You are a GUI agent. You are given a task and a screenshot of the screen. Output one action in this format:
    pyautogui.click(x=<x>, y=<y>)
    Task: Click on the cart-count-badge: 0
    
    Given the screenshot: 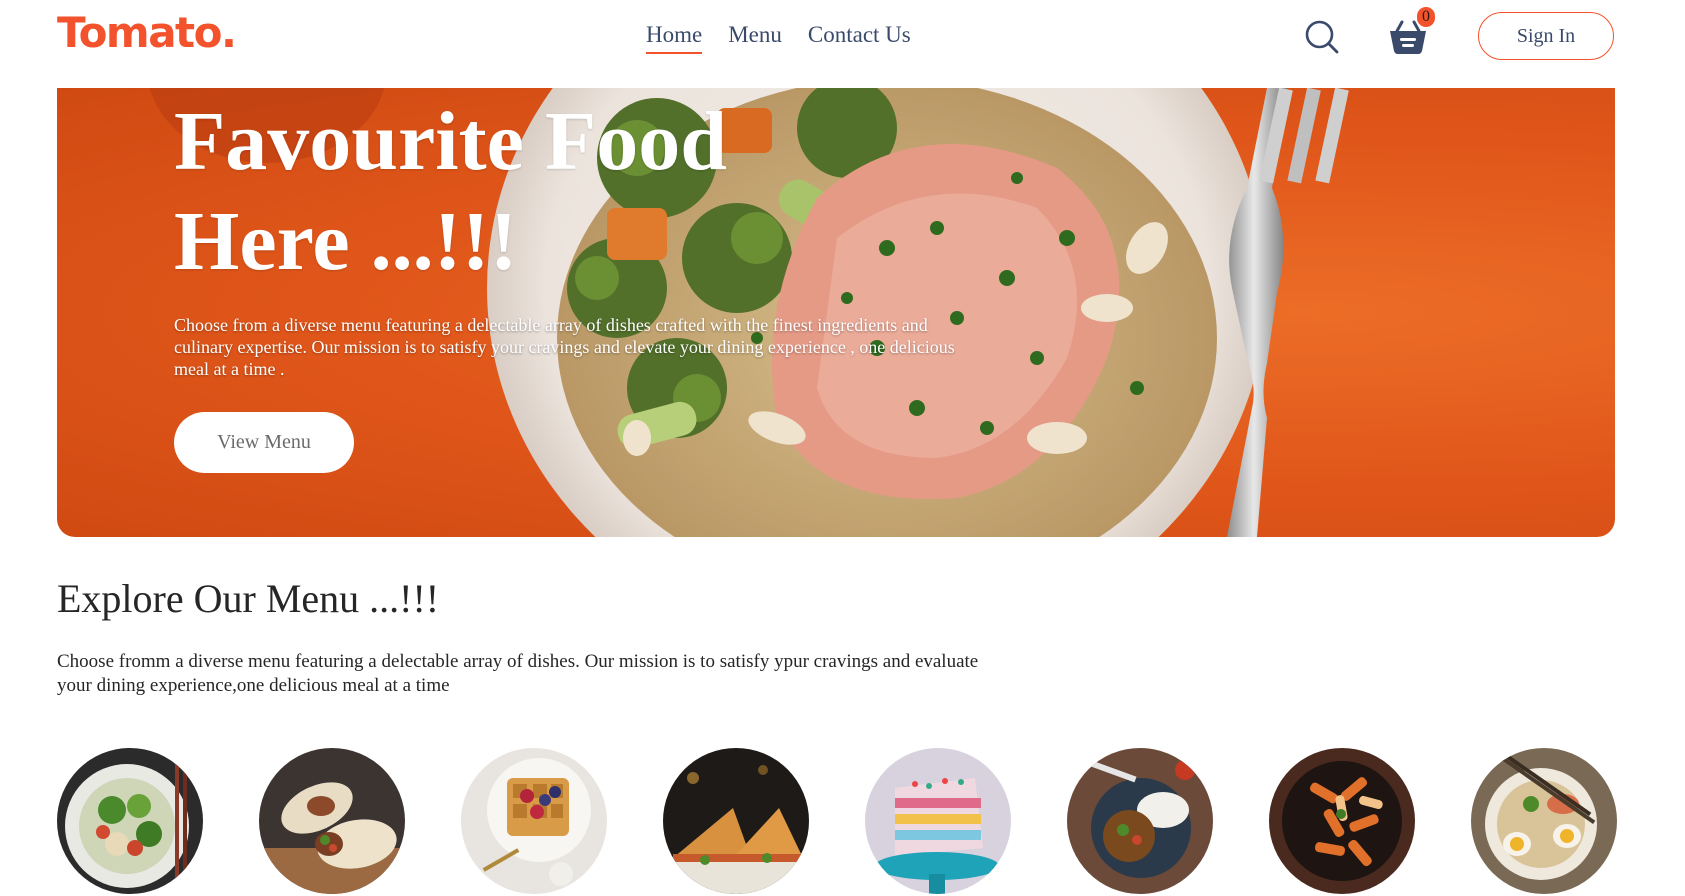 What is the action you would take?
    pyautogui.click(x=1426, y=17)
    